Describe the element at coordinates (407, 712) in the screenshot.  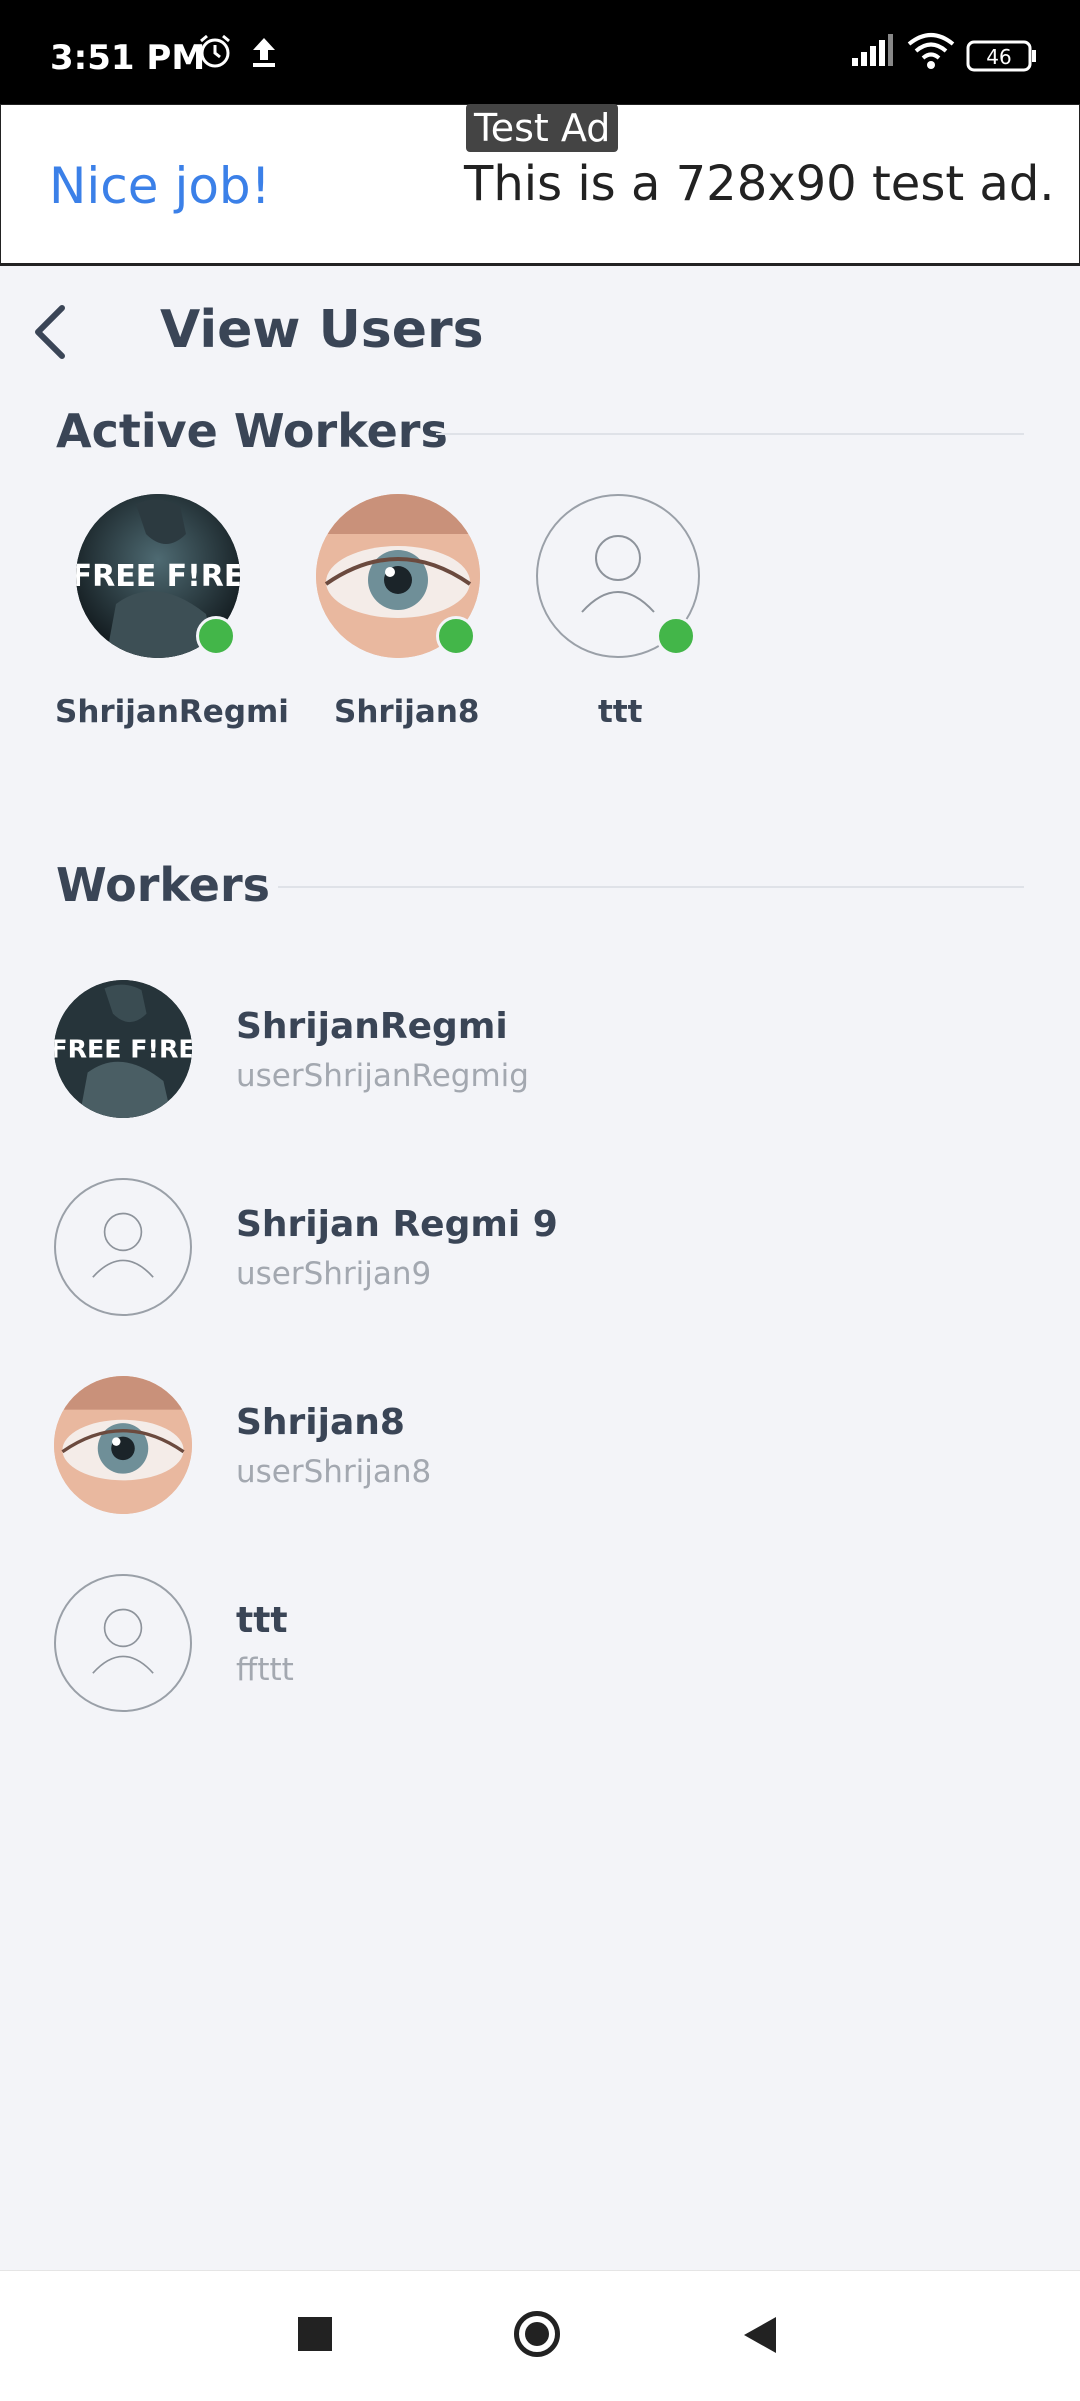
I see `active-worker-name: Shrijan8` at that location.